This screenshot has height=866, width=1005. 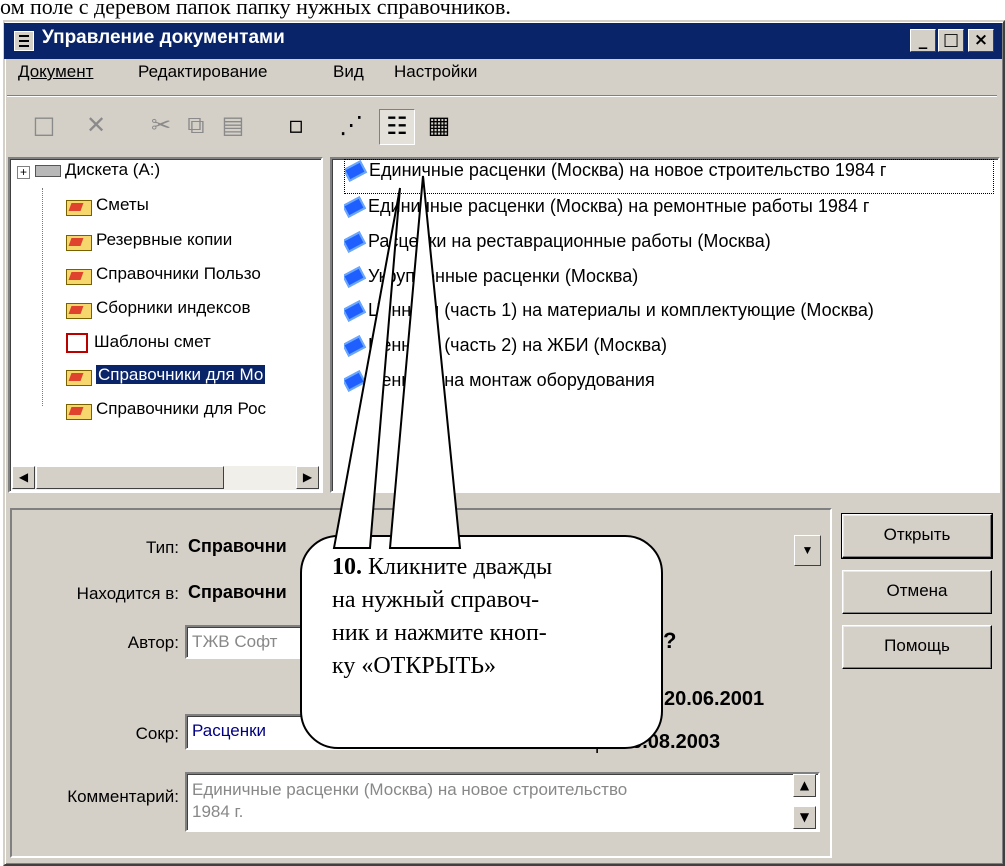 What do you see at coordinates (436, 600) in the screenshot?
I see `callout-line: на нужный справоч-` at bounding box center [436, 600].